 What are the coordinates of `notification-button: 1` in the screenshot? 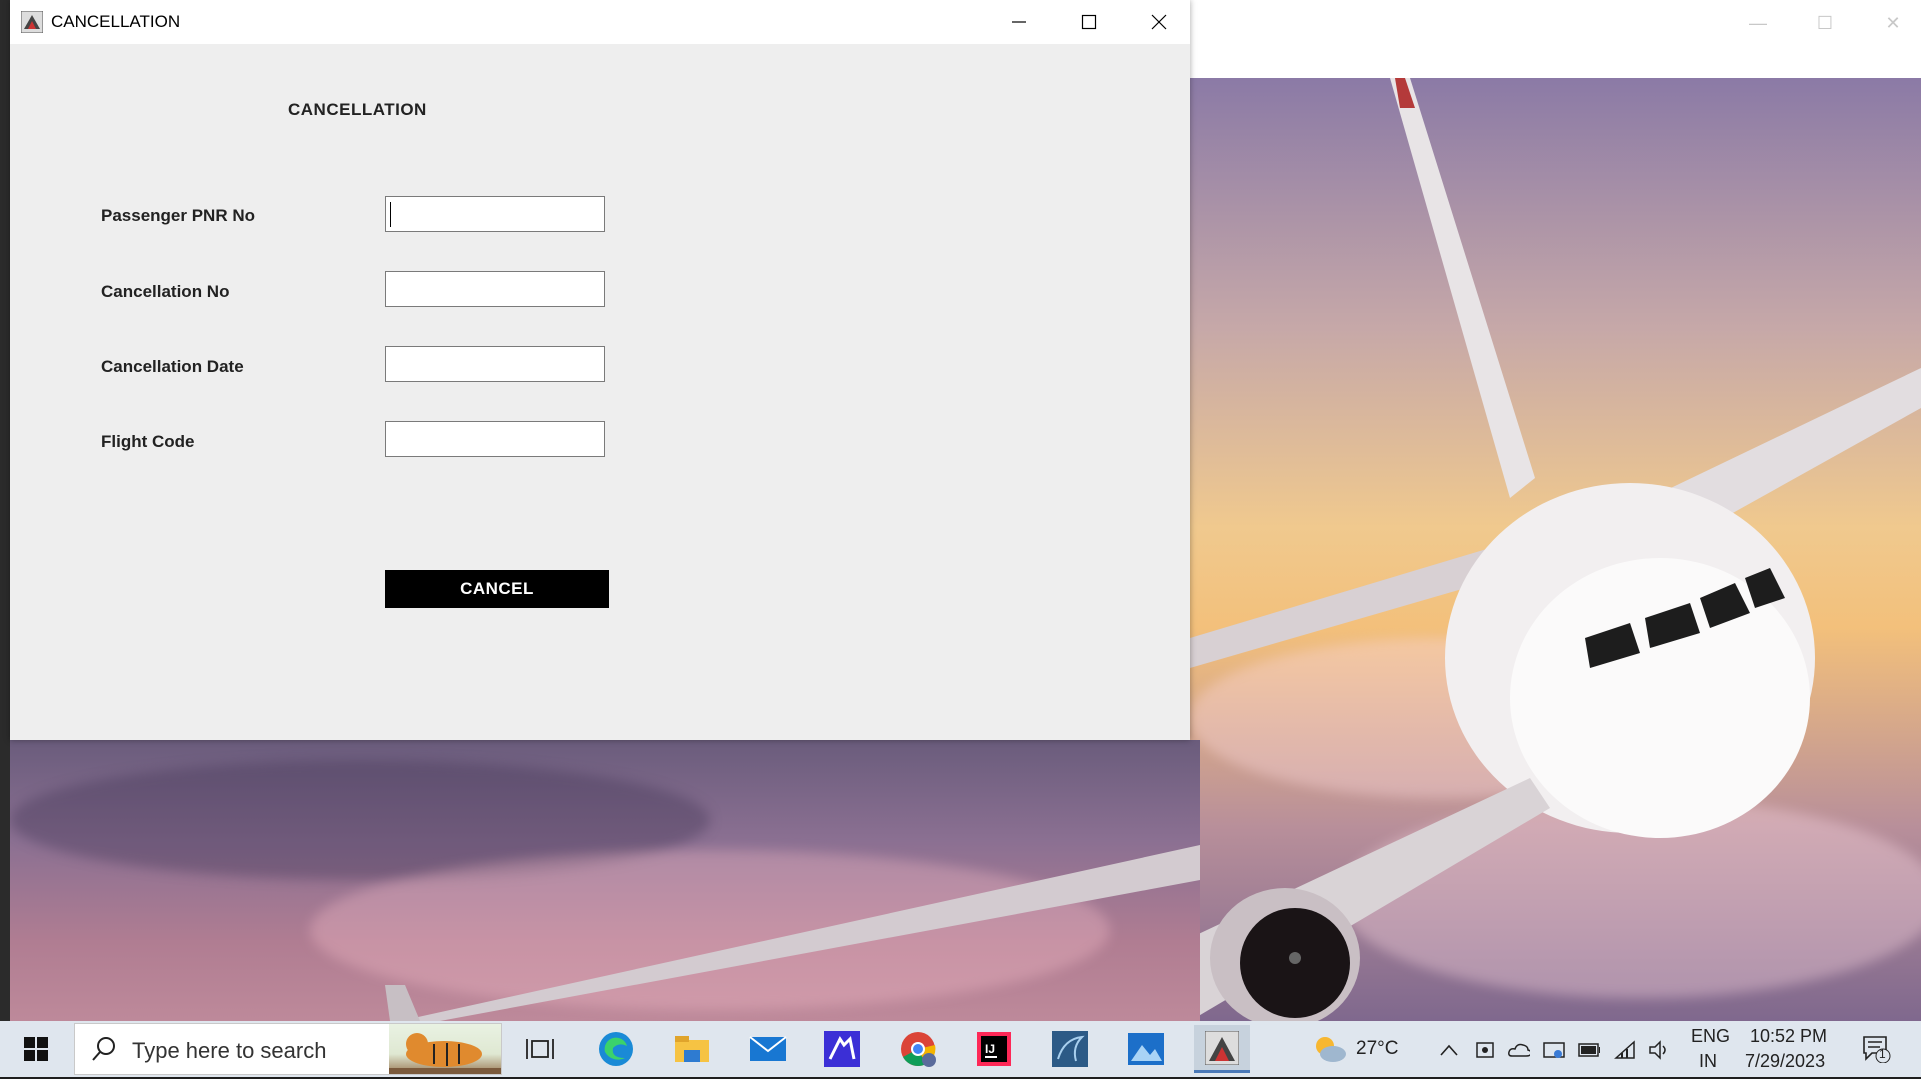 It's located at (1877, 1049).